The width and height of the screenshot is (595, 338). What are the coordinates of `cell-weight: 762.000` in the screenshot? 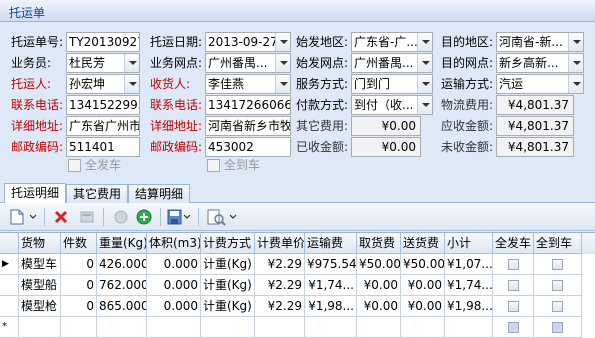 It's located at (122, 285).